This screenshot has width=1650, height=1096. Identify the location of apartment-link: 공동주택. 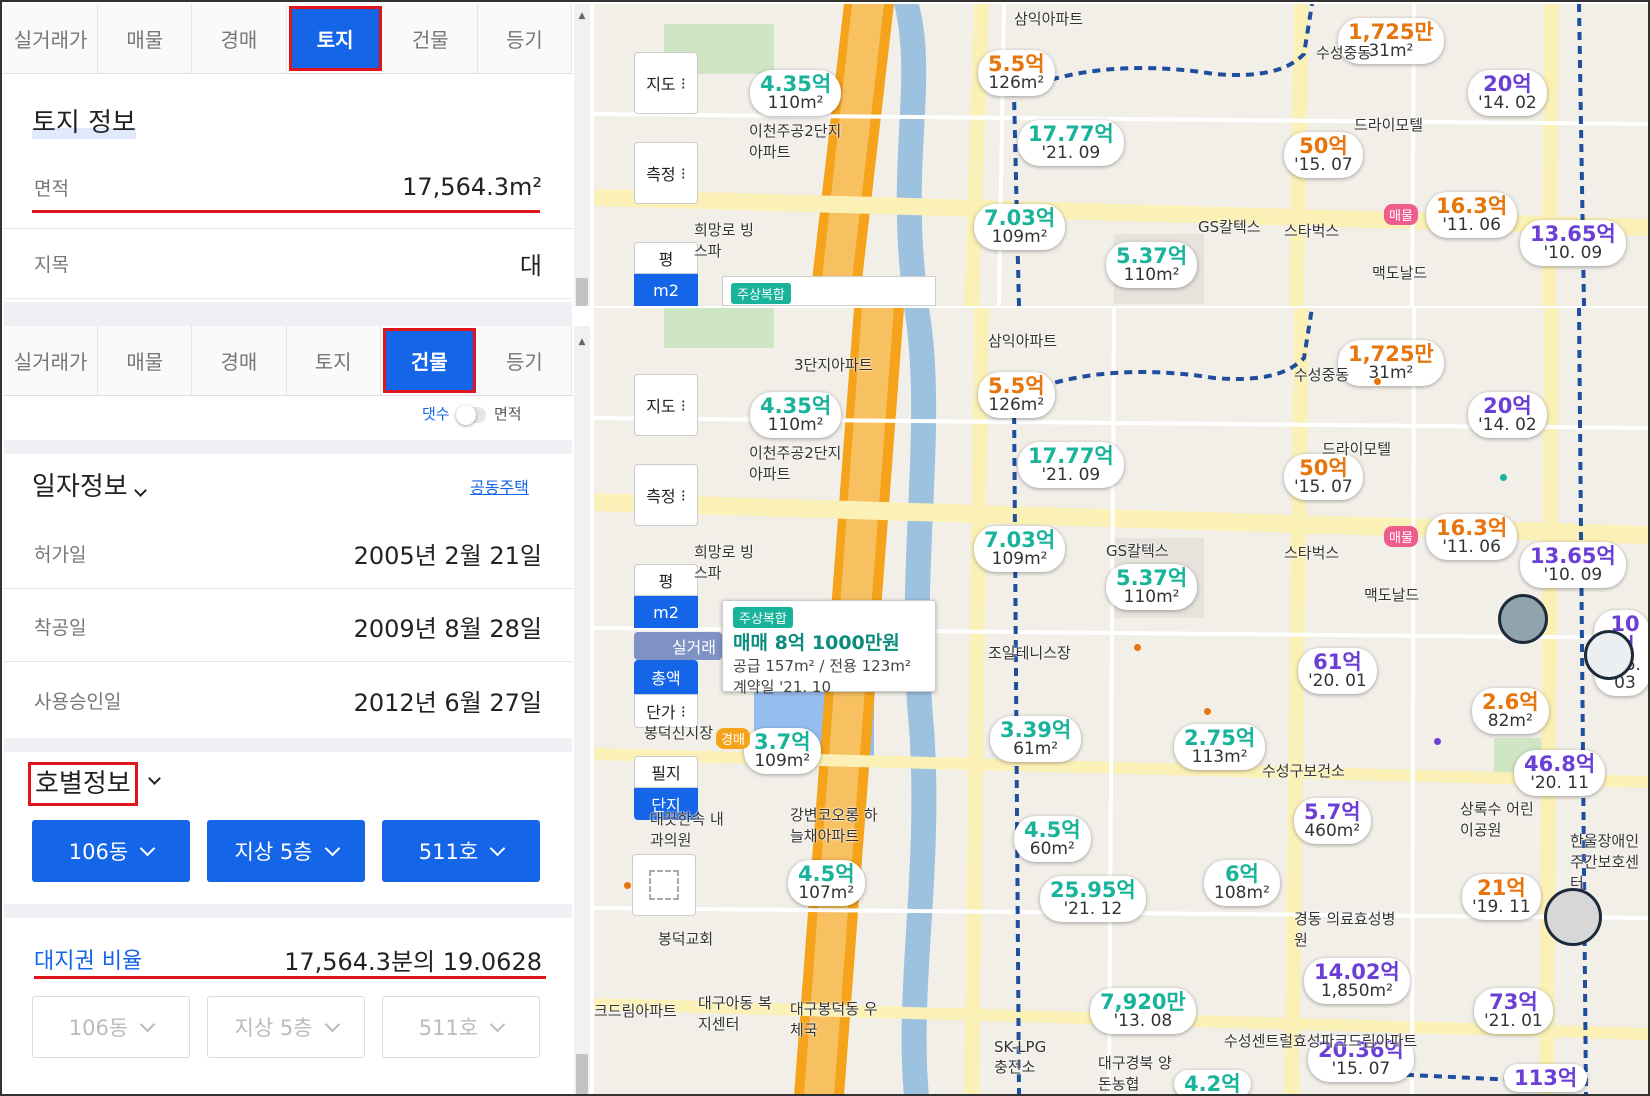
(499, 486).